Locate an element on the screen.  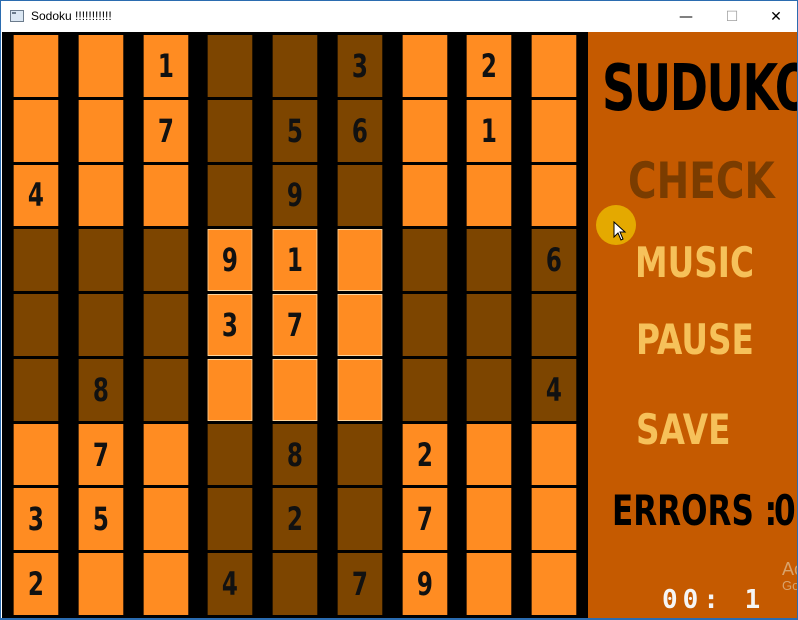
minimize-button: — is located at coordinates (686, 16).